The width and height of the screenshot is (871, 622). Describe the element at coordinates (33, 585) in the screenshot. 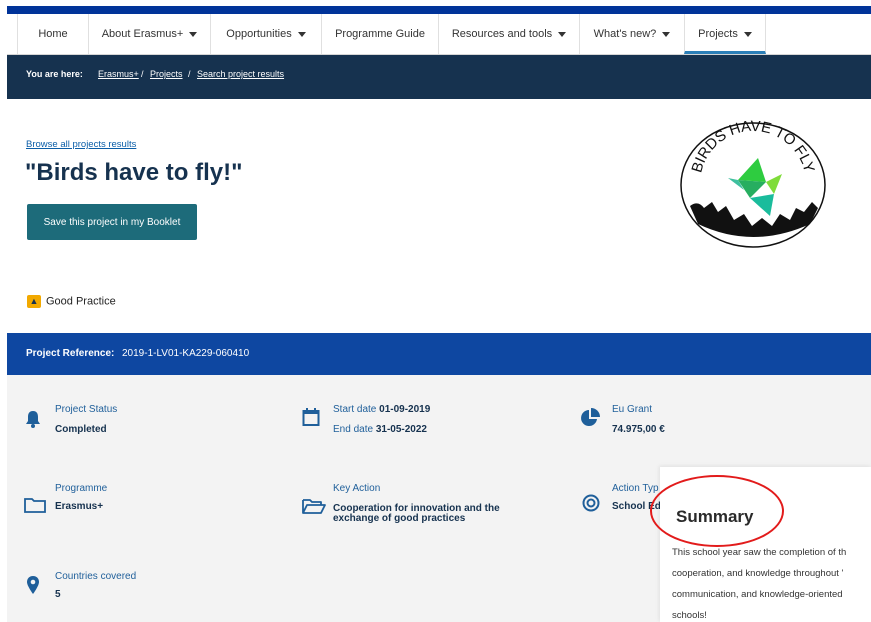

I see `map-pin-icon` at that location.